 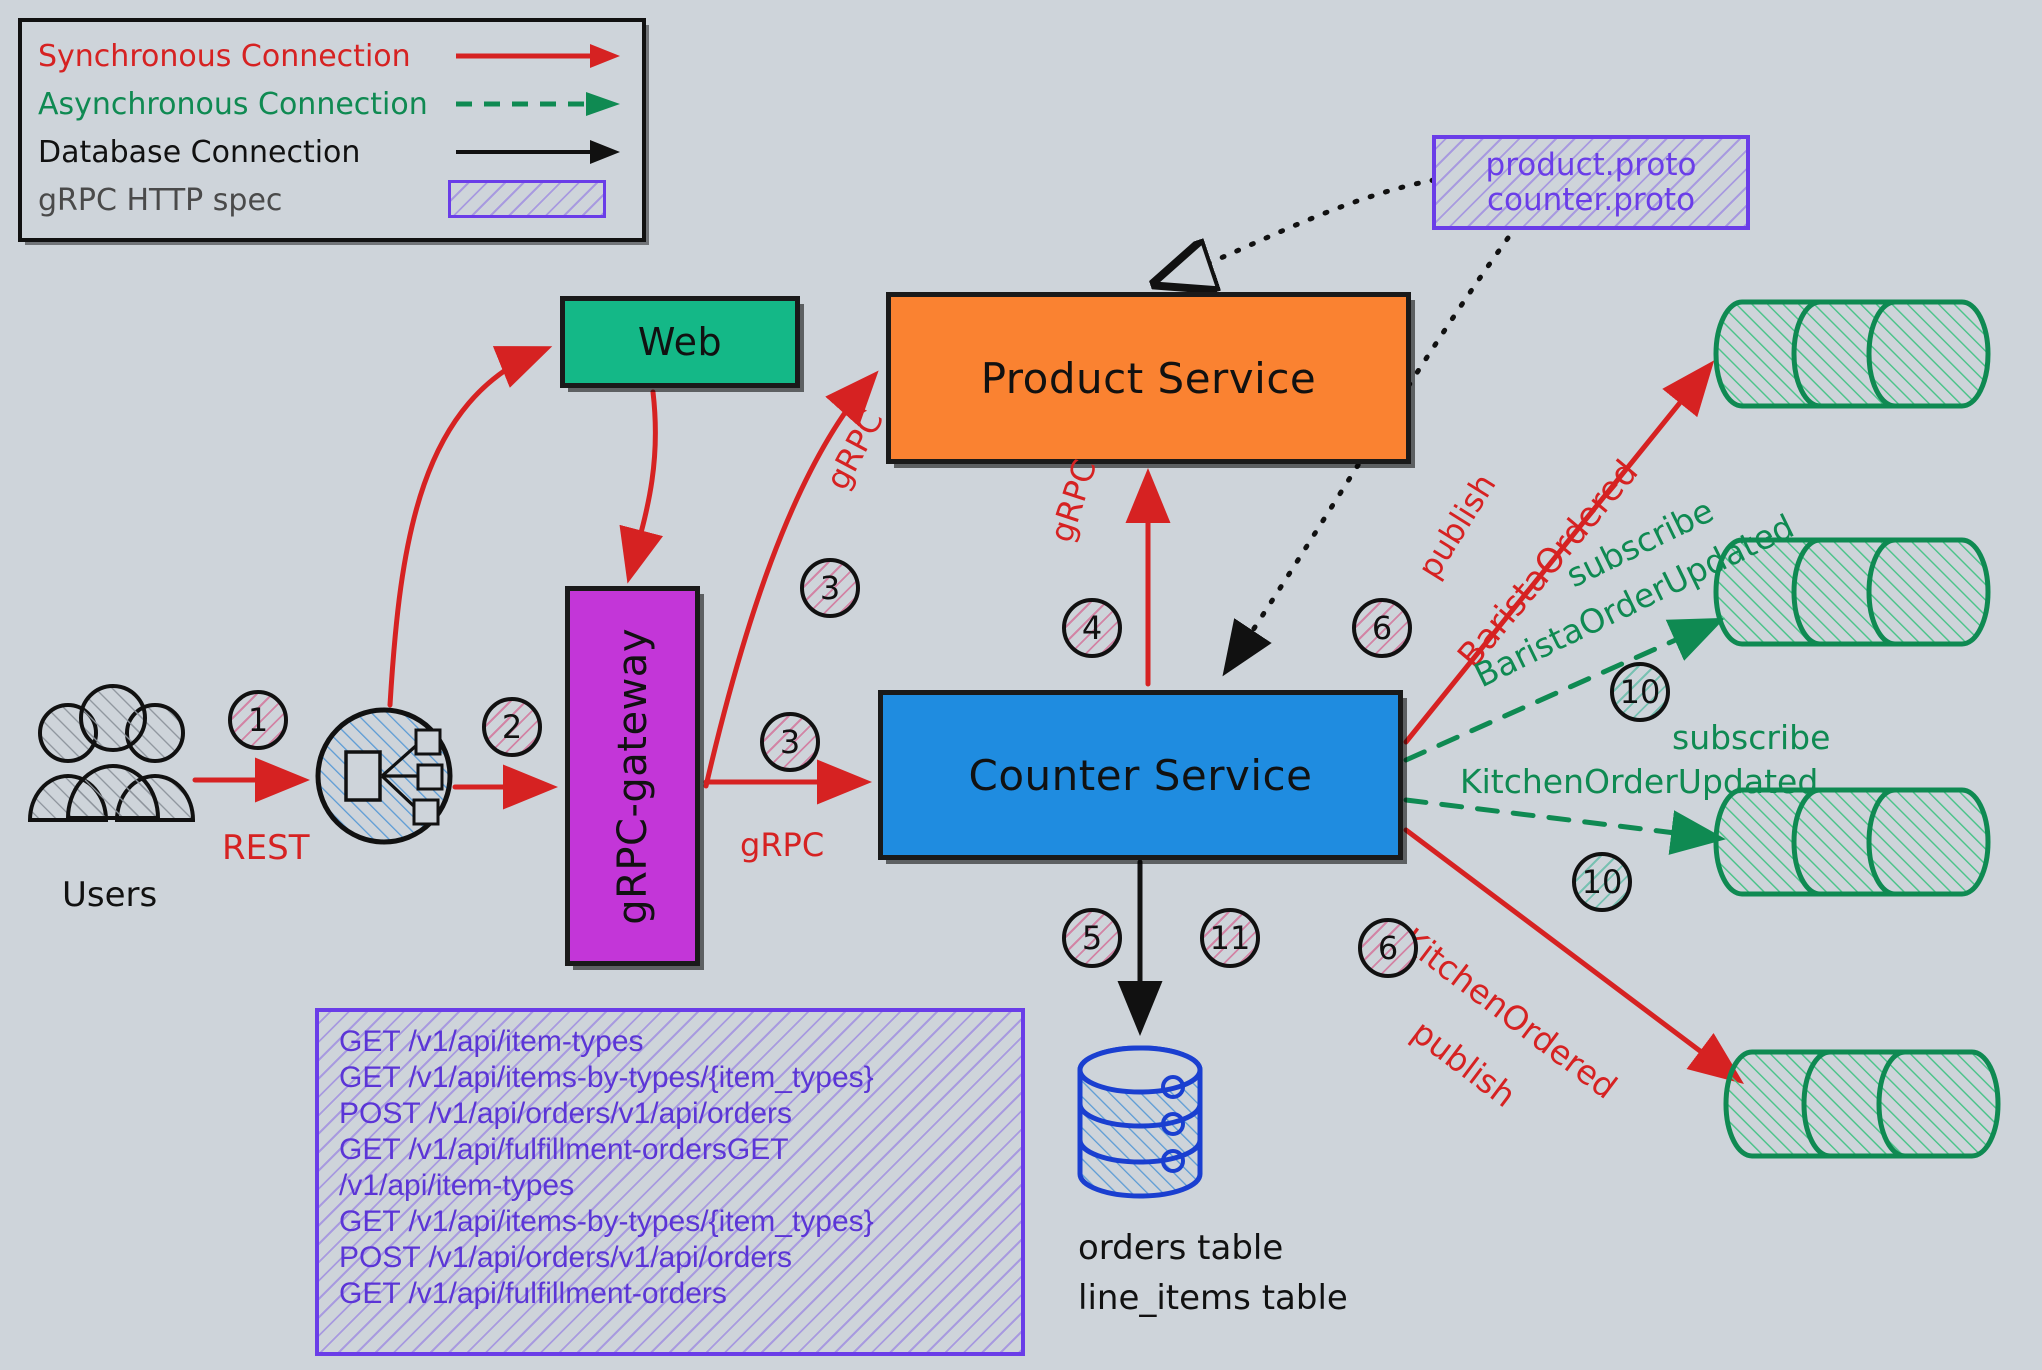 I want to click on step-badge-3-gateway-counter: 3, so click(x=790, y=742).